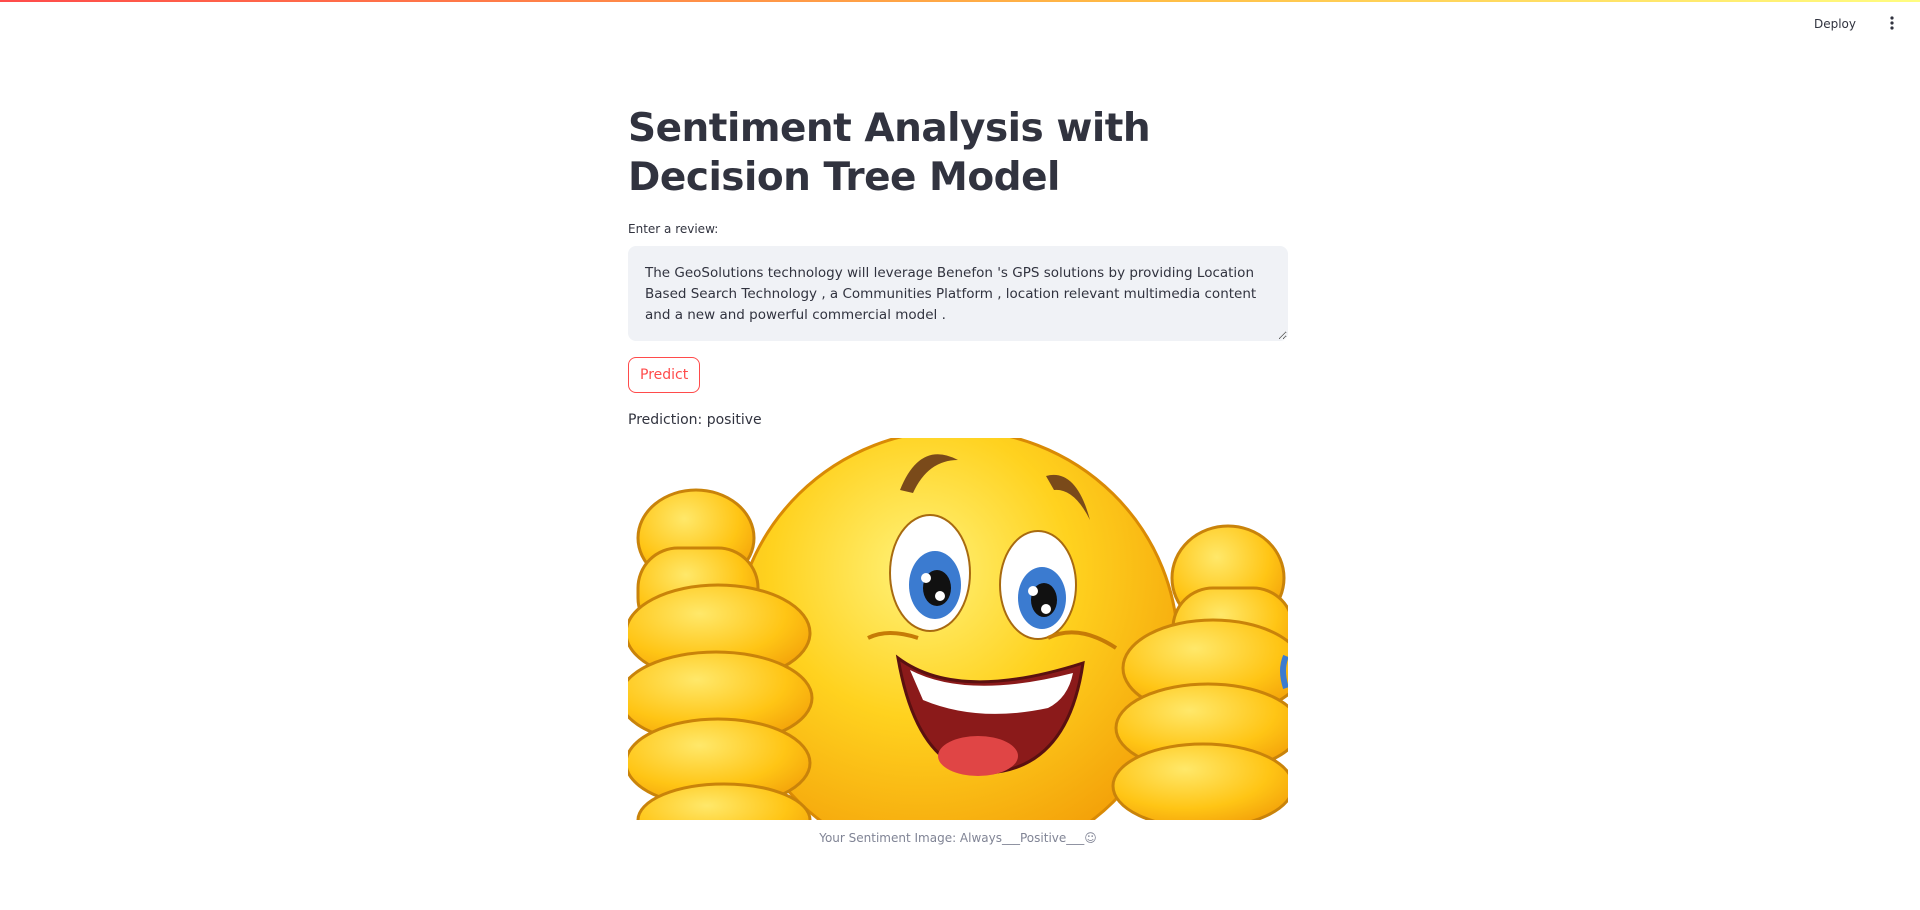  I want to click on thumbs-up-smiley-icon, so click(958, 629).